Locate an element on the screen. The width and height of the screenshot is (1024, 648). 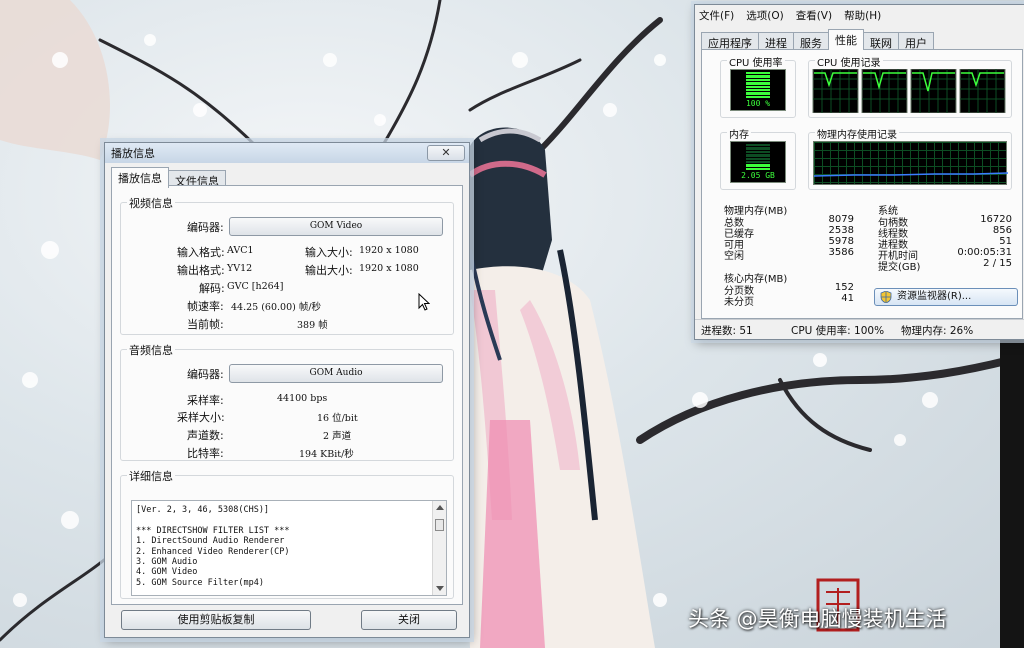
detail-line: 1. DirectSound Audio Renderer is located at coordinates (210, 541).